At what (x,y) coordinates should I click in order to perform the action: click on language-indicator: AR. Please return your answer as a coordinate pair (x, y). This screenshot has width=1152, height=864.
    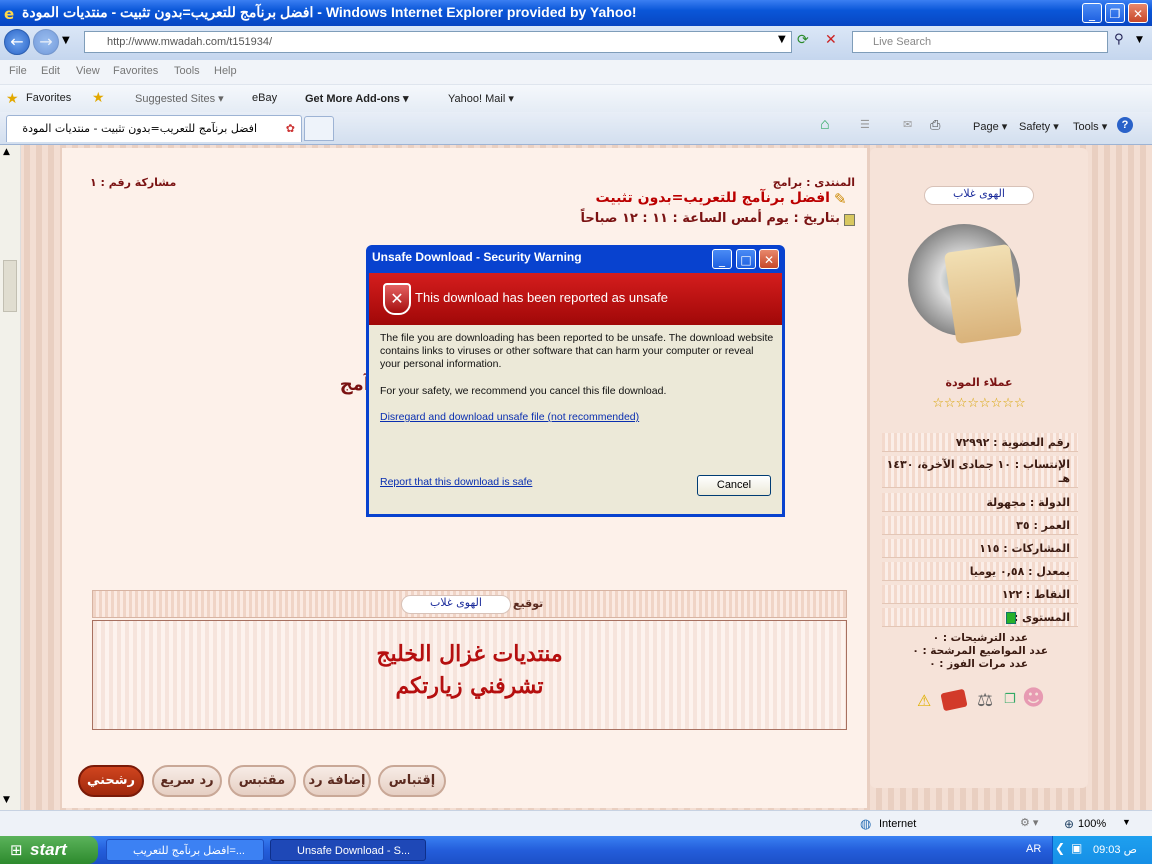
    Looking at the image, I should click on (1033, 849).